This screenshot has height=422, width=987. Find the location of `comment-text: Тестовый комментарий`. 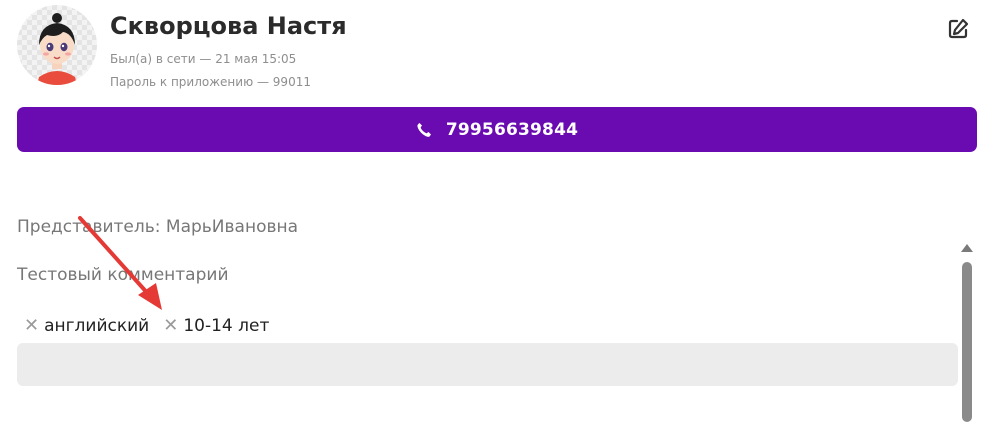

comment-text: Тестовый комментарий is located at coordinates (123, 275).